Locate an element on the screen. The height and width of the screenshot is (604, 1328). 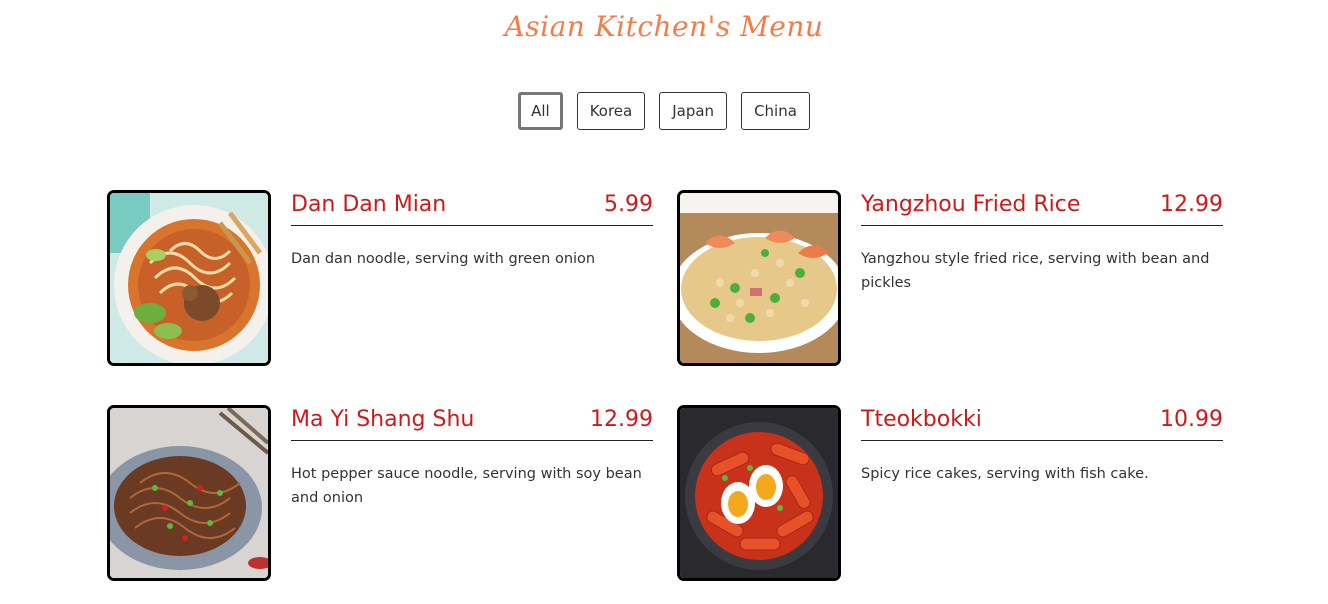
dish-description: Dan dan noodle, serving with green onion is located at coordinates (443, 259).